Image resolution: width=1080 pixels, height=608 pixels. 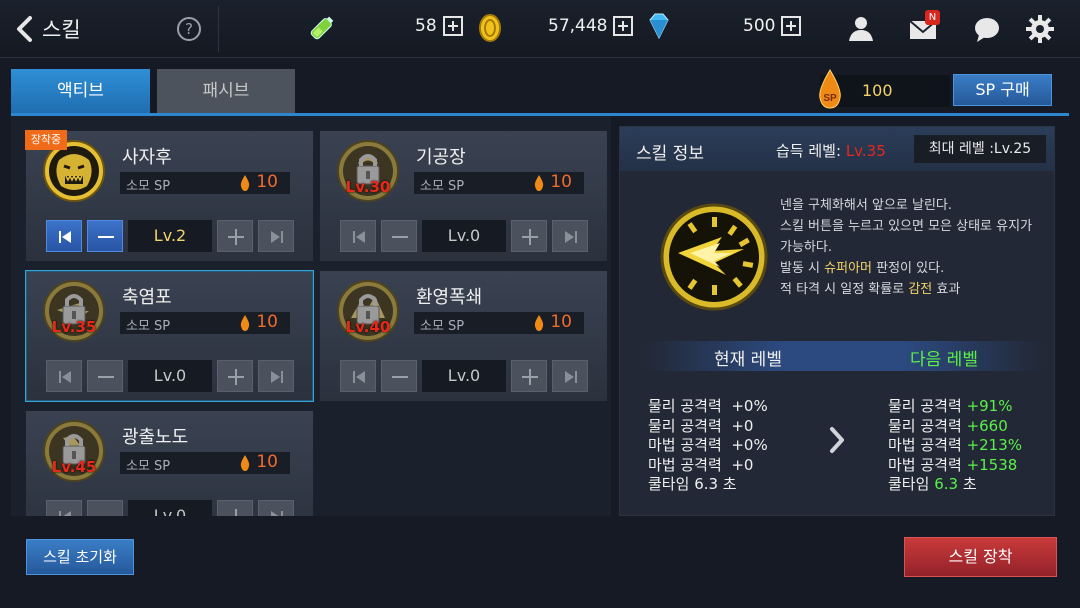 What do you see at coordinates (870, 289) in the screenshot?
I see `desc-line: 적 타격 시 일정 확률로 감전 효과` at bounding box center [870, 289].